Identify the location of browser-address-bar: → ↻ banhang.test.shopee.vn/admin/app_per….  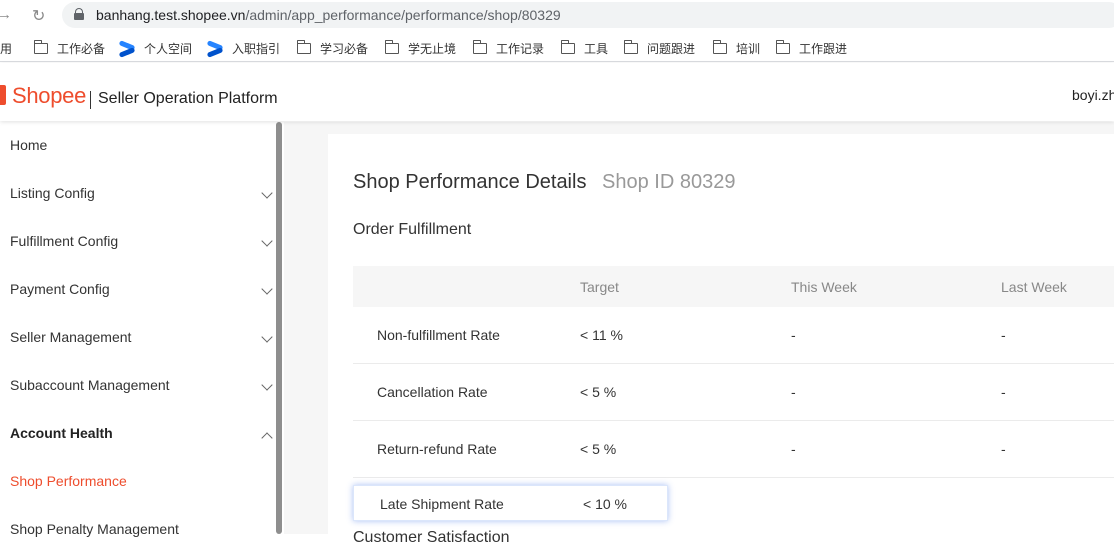
(557, 15).